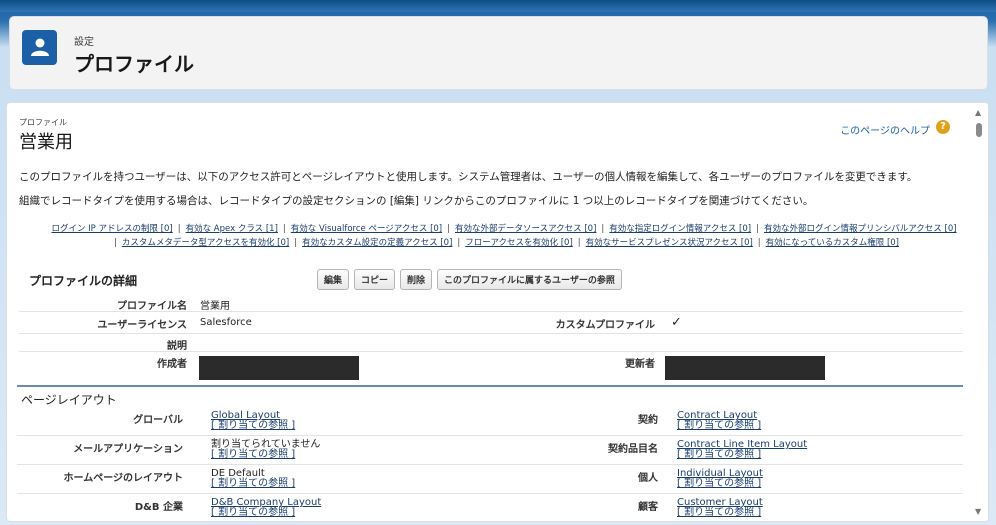 This screenshot has width=996, height=525. I want to click on user-license-label: ユーザーライセンス, so click(142, 325).